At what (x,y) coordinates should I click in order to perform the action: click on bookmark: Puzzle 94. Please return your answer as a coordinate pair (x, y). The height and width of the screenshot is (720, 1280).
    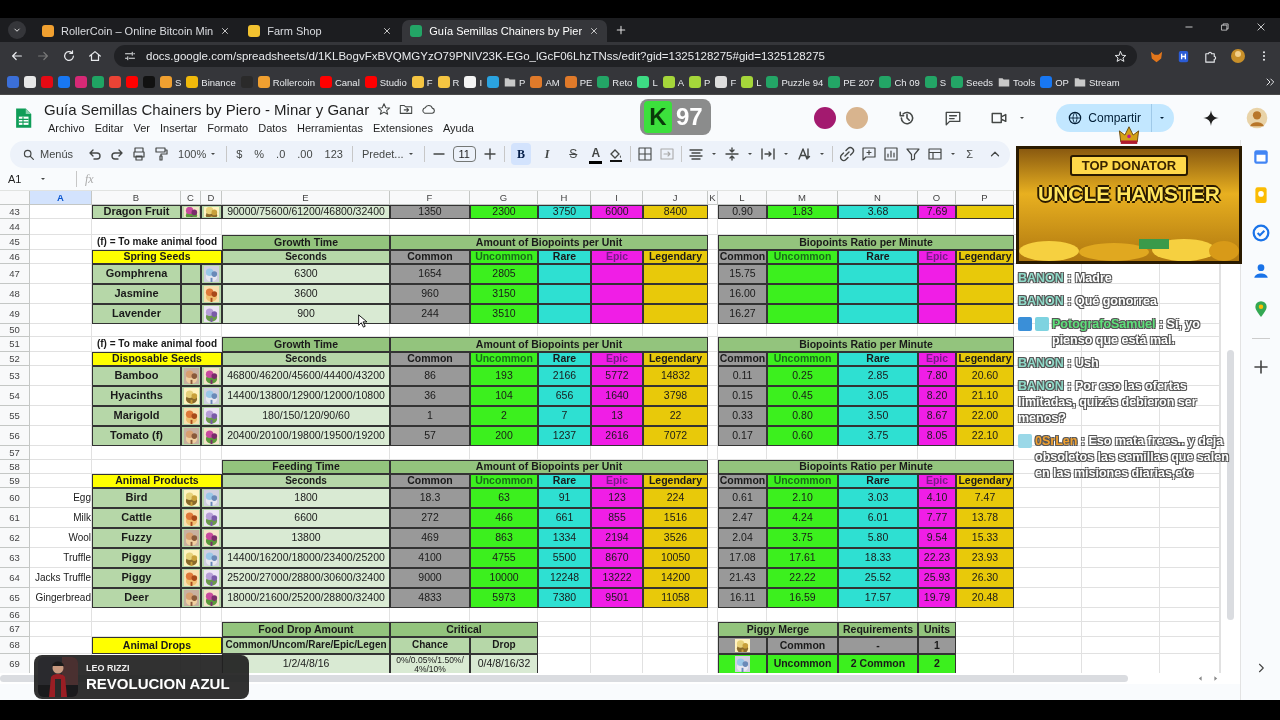
    Looking at the image, I should click on (795, 82).